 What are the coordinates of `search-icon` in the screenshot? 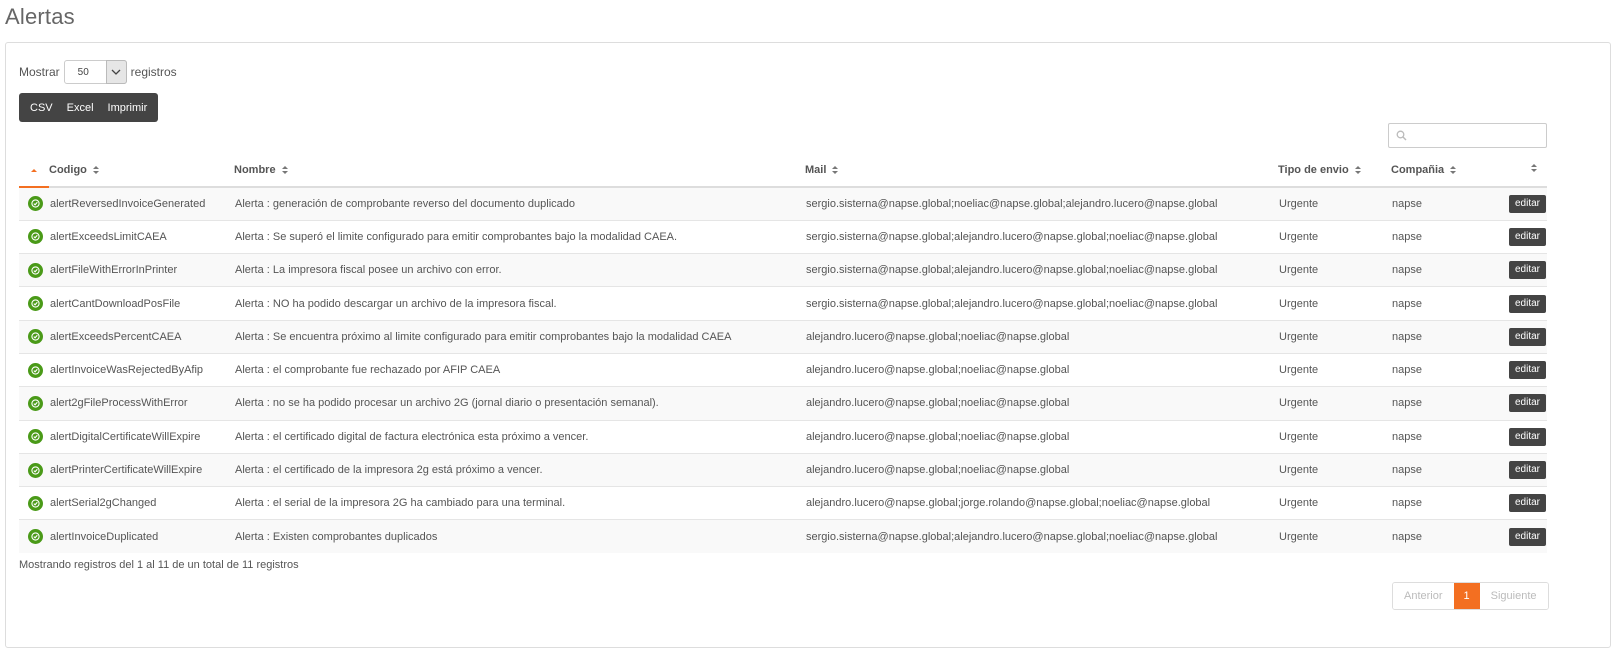 It's located at (1401, 137).